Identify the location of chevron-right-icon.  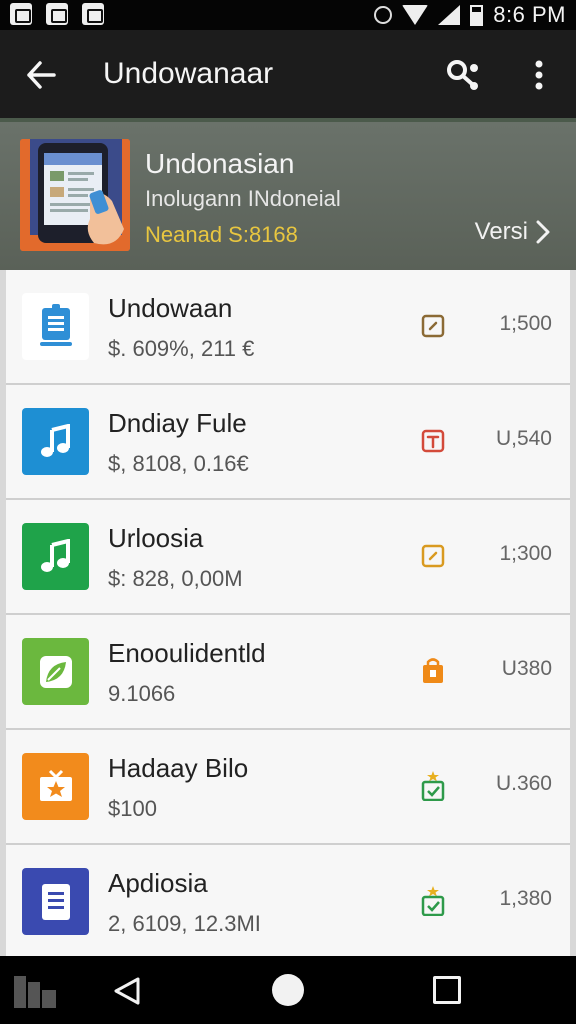
(543, 232).